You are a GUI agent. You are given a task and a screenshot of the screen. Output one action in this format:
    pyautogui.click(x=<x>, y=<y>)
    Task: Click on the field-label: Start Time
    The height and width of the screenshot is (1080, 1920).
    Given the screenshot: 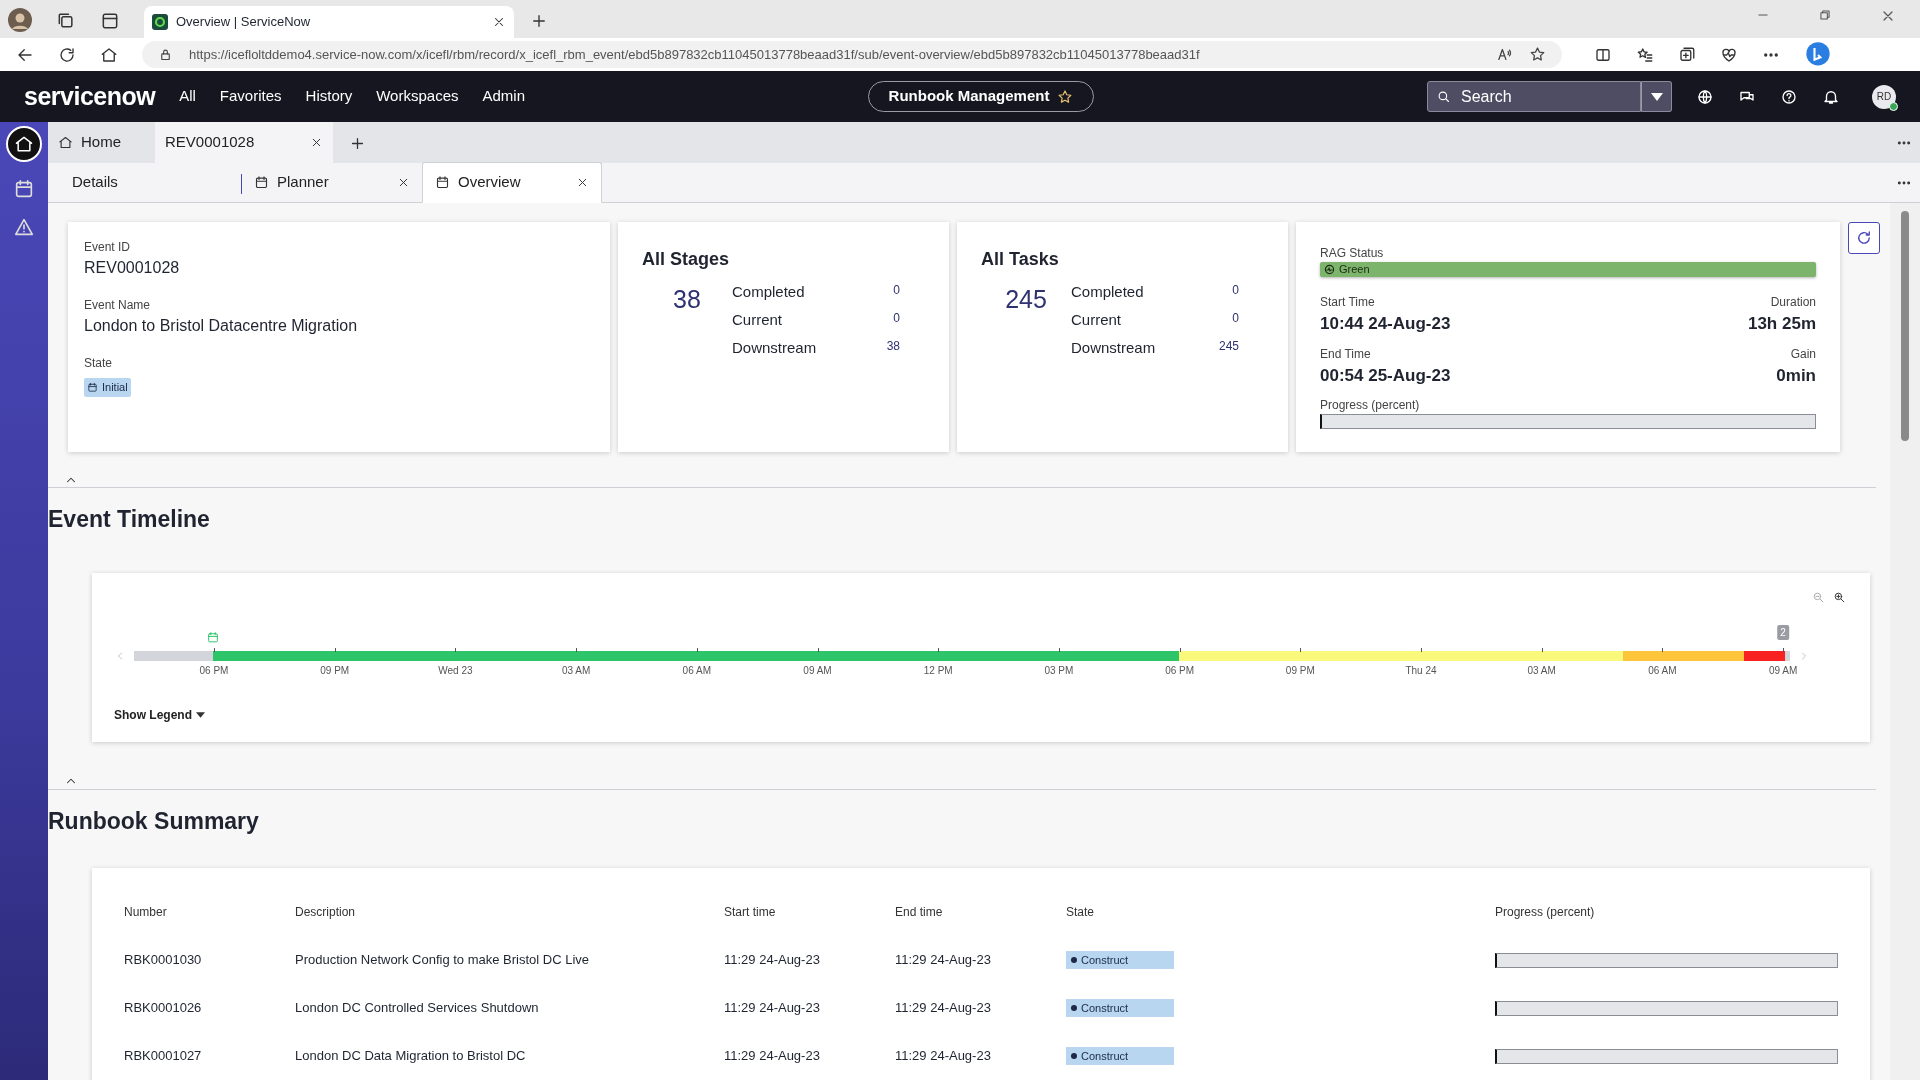 What is the action you would take?
    pyautogui.click(x=1348, y=302)
    